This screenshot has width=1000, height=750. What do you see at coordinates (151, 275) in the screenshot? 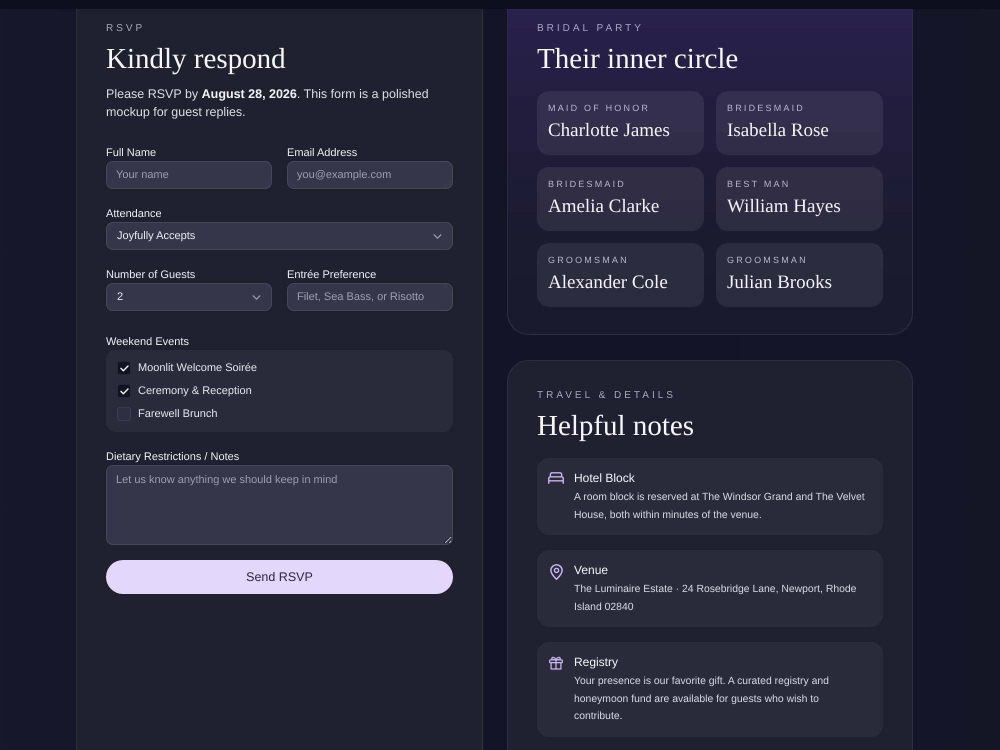
I see `field-label: Number of Guests` at bounding box center [151, 275].